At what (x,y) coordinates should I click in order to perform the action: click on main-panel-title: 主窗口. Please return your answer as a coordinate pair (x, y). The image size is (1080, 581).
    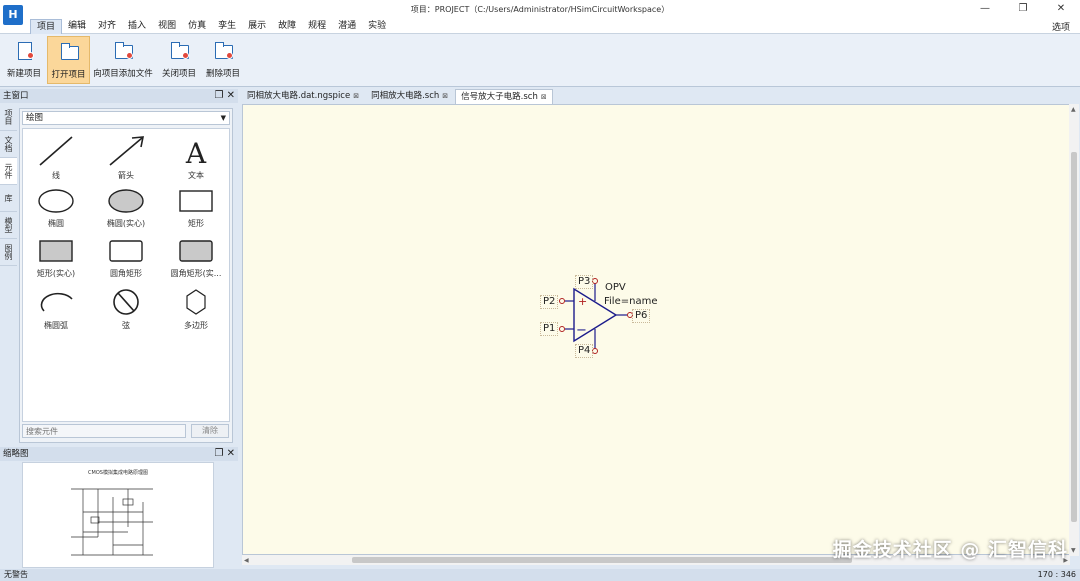
    Looking at the image, I should click on (16, 96).